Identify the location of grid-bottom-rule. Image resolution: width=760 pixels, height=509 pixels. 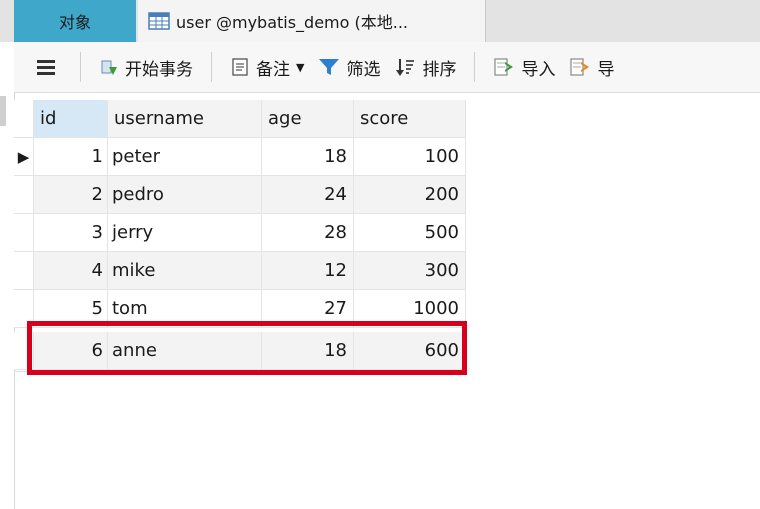
(239, 371).